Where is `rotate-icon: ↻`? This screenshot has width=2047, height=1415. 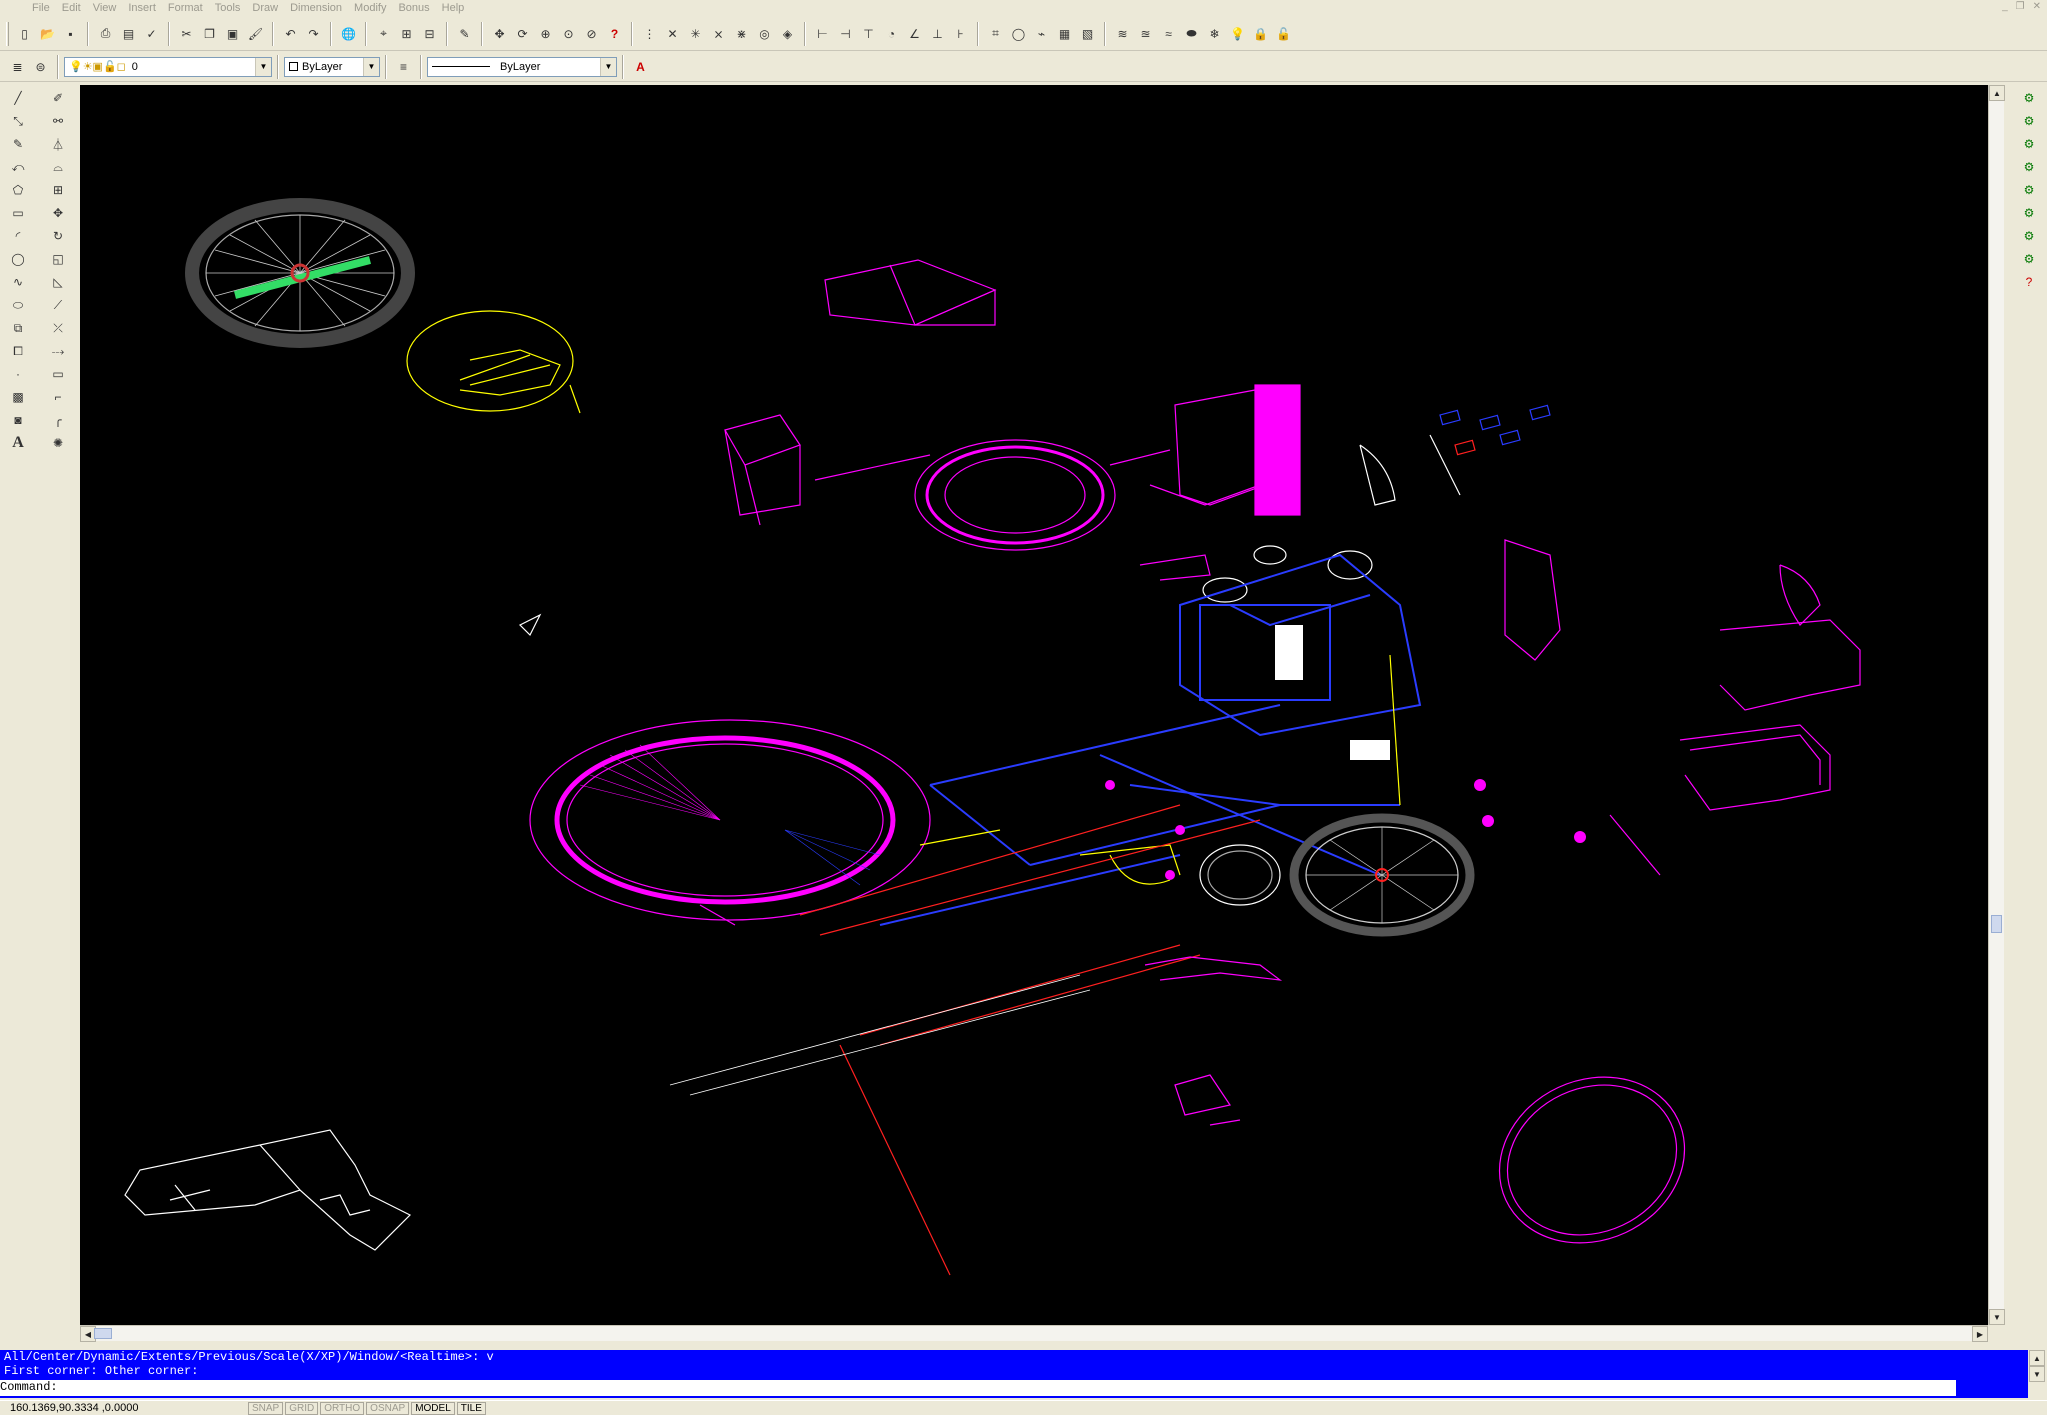 rotate-icon: ↻ is located at coordinates (58, 236).